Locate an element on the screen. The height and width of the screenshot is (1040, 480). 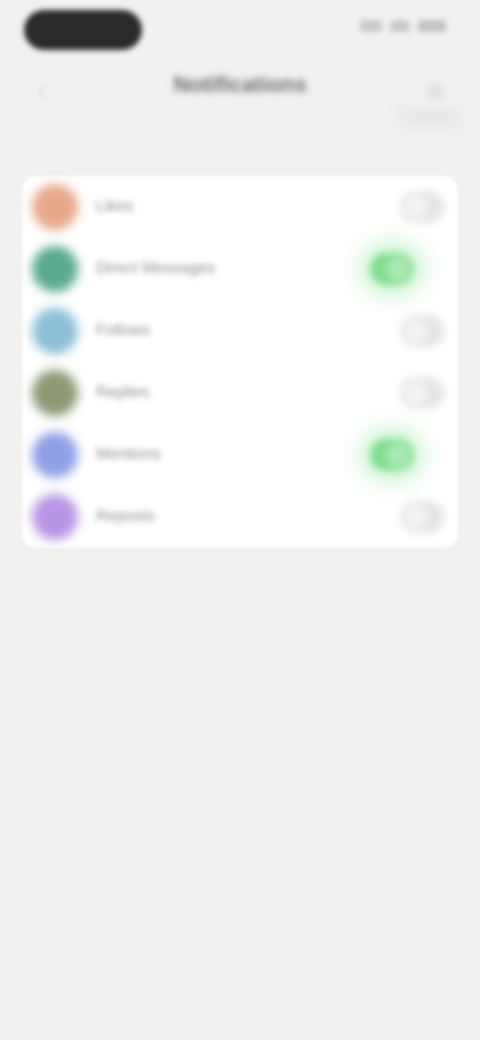
list-item: Replies is located at coordinates (240, 393).